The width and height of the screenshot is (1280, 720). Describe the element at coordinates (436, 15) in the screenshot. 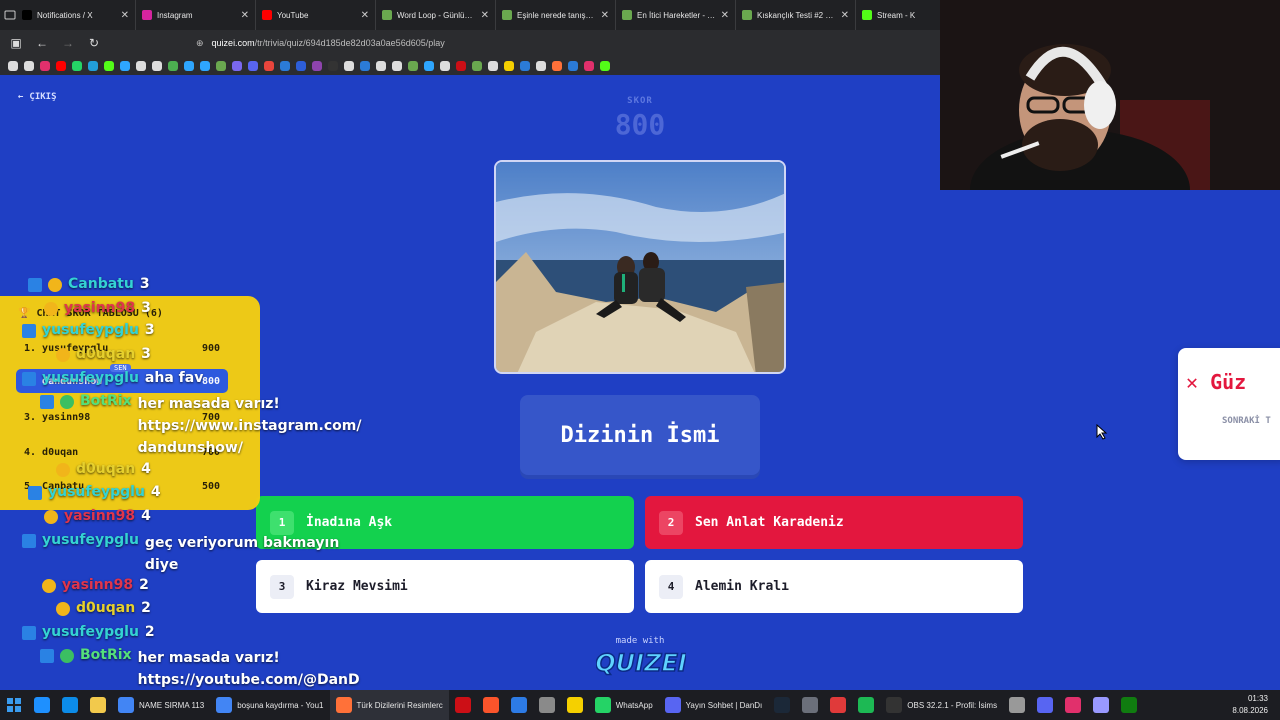

I see `browser-tab: Word Loop - Günlük - K ✕` at that location.